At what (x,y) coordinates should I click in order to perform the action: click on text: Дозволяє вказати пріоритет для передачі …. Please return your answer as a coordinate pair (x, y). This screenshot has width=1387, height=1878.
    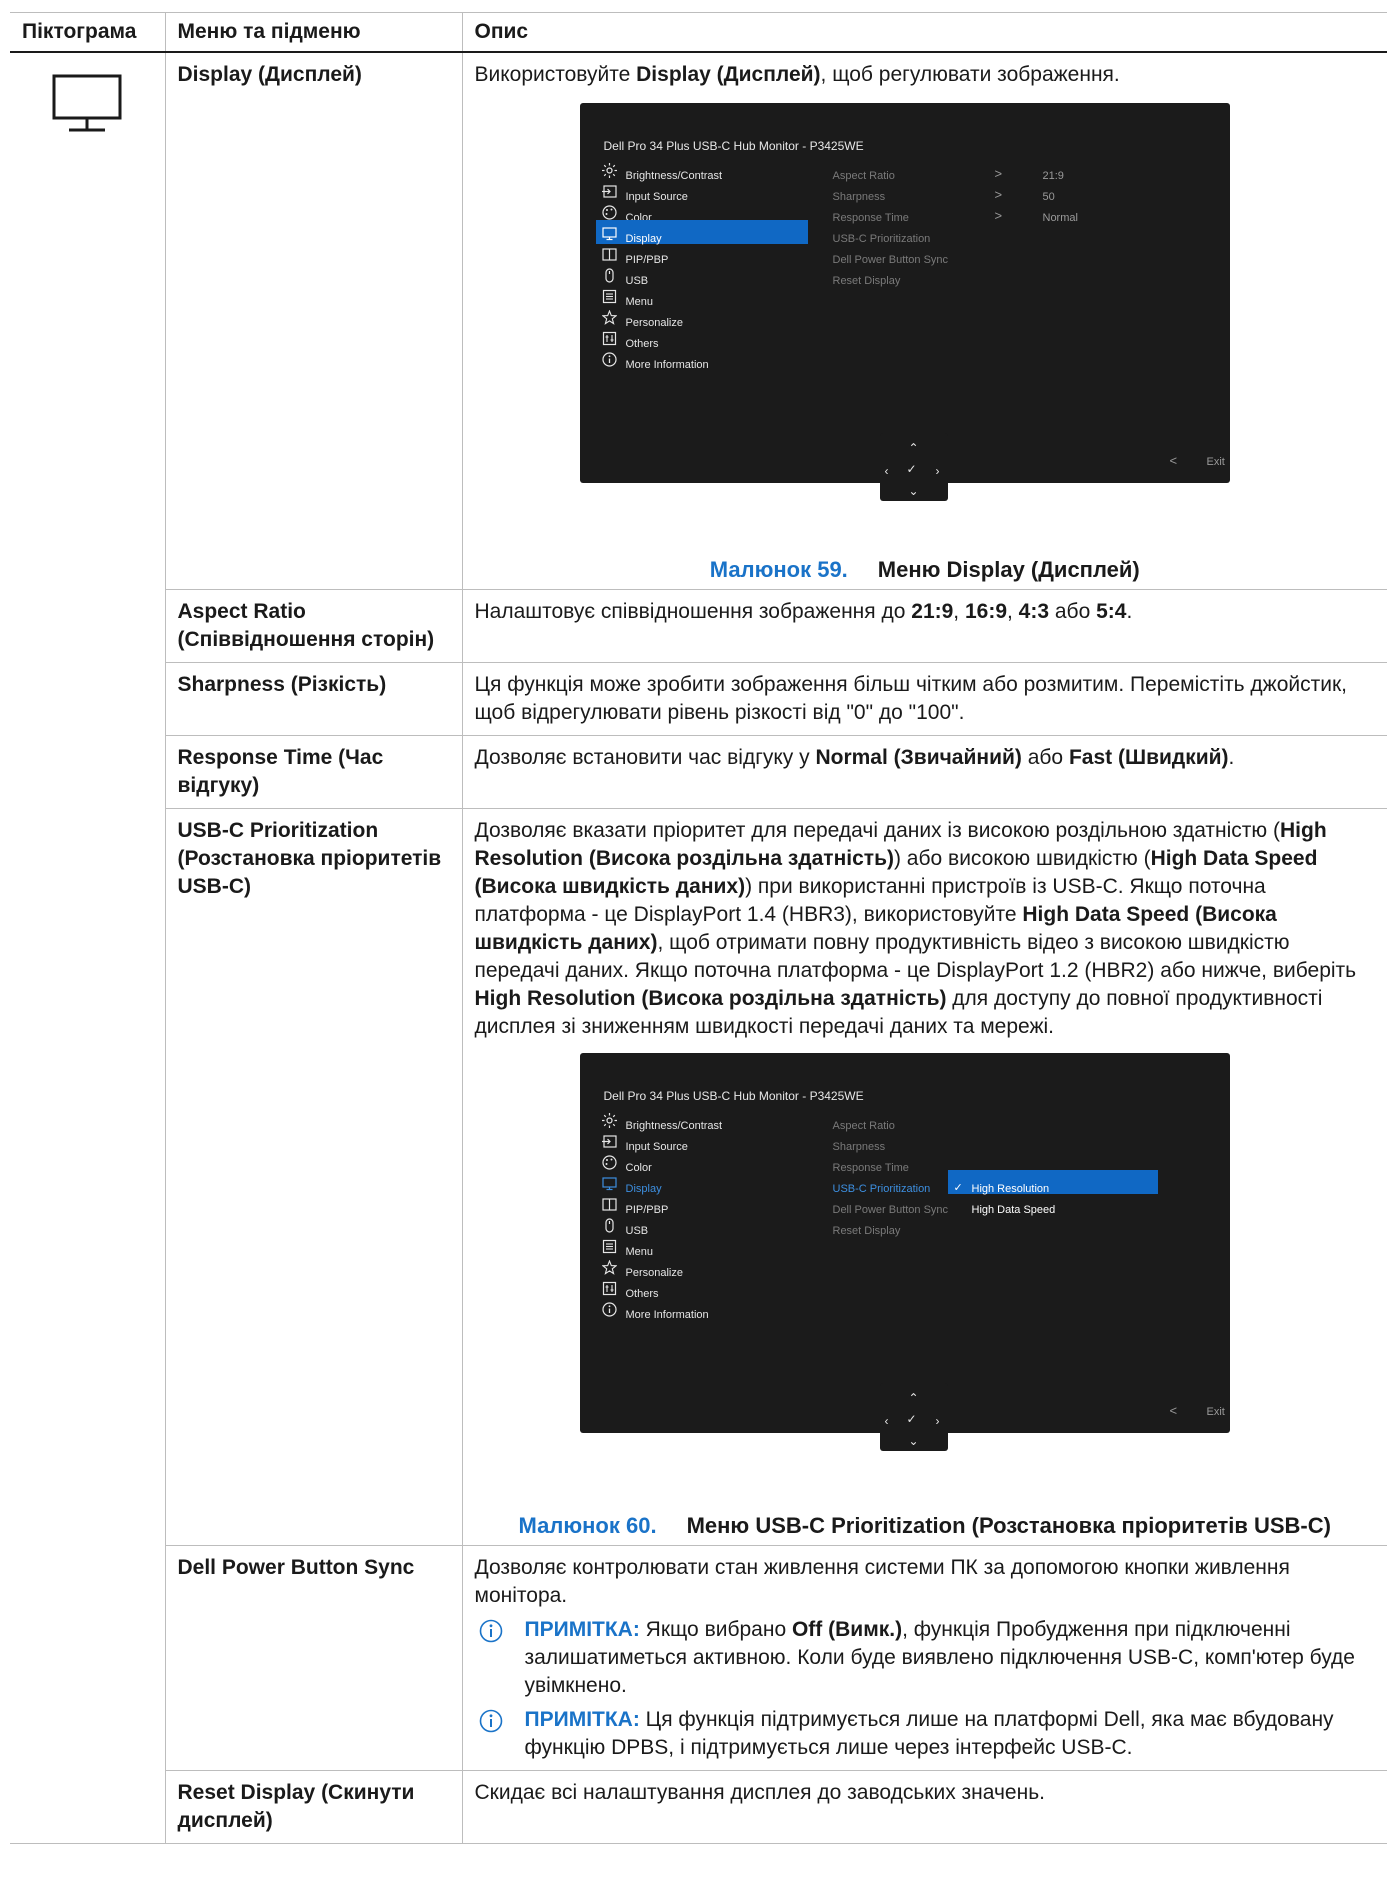
    Looking at the image, I should click on (877, 830).